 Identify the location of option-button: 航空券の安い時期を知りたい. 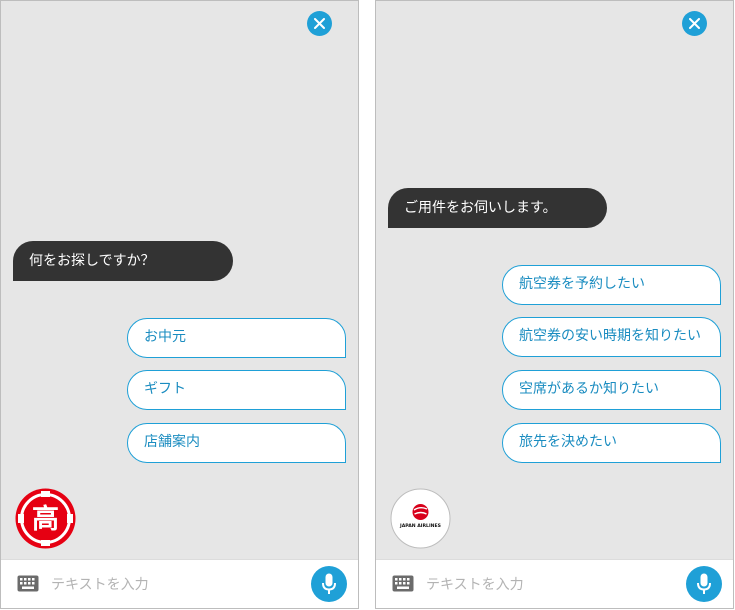
(611, 337).